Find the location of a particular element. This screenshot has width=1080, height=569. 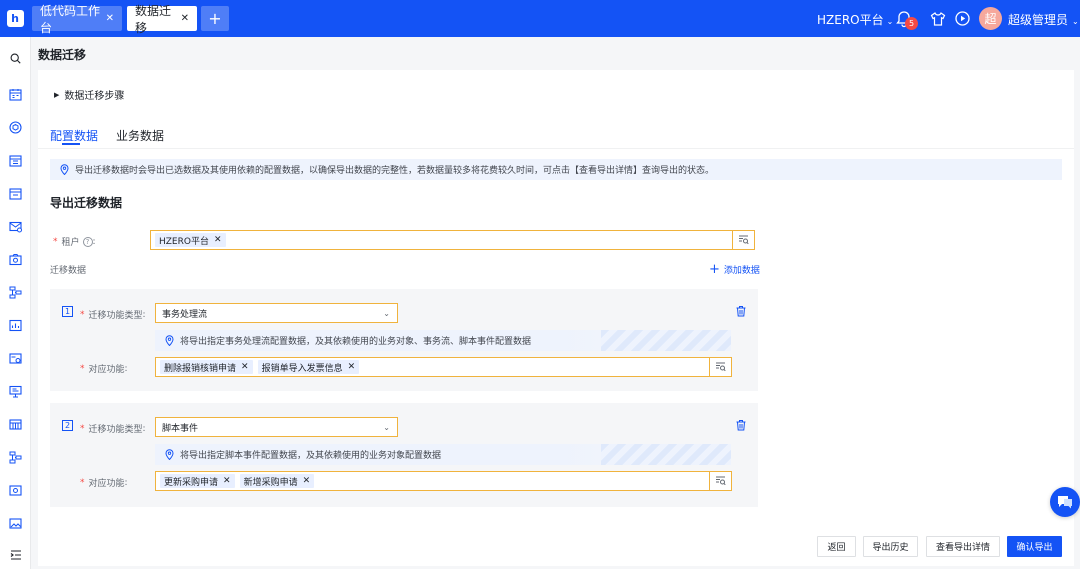

platform-label: HZERO平台 is located at coordinates (850, 20).